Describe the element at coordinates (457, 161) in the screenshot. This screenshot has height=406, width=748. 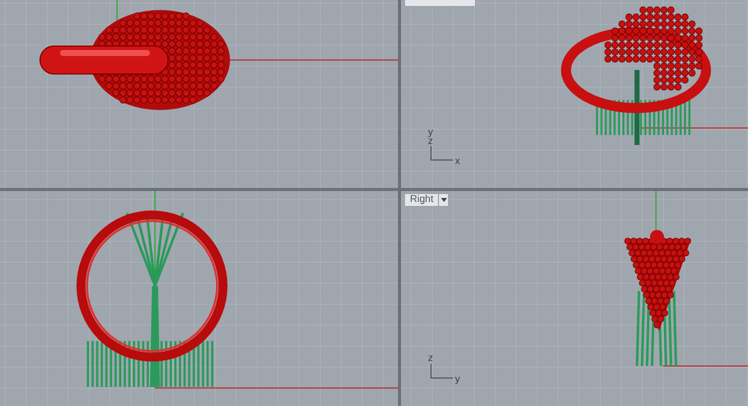
I see `axis-label: x` at that location.